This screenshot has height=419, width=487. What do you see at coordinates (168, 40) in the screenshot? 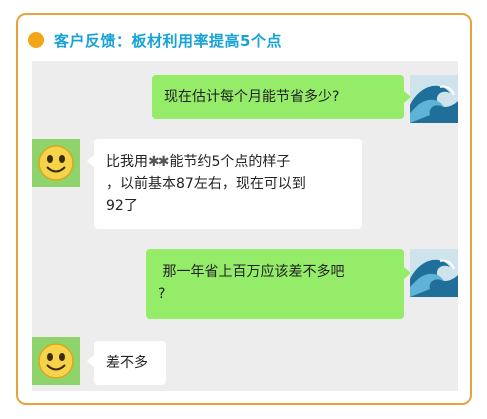
I see `card-title: 客户反馈：板材利用率提高5个点` at bounding box center [168, 40].